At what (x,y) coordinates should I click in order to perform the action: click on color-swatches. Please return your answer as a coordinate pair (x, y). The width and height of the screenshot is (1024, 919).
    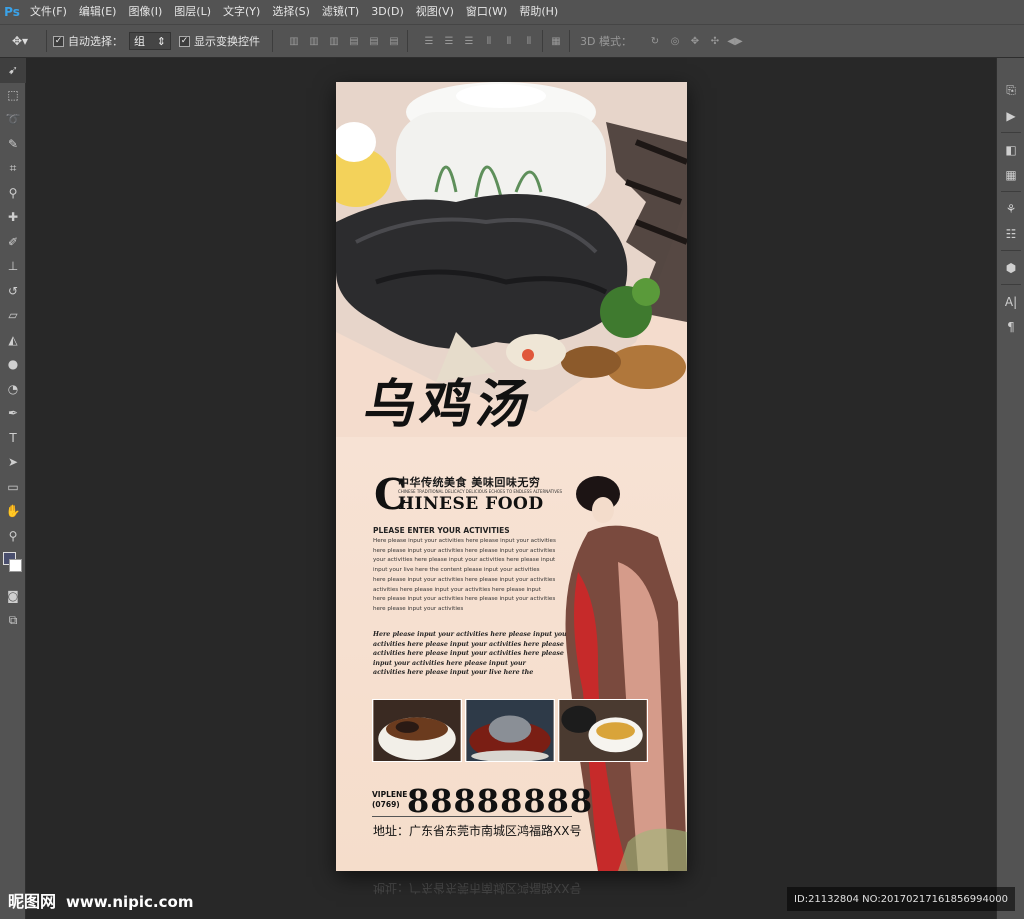
    Looking at the image, I should click on (13, 566).